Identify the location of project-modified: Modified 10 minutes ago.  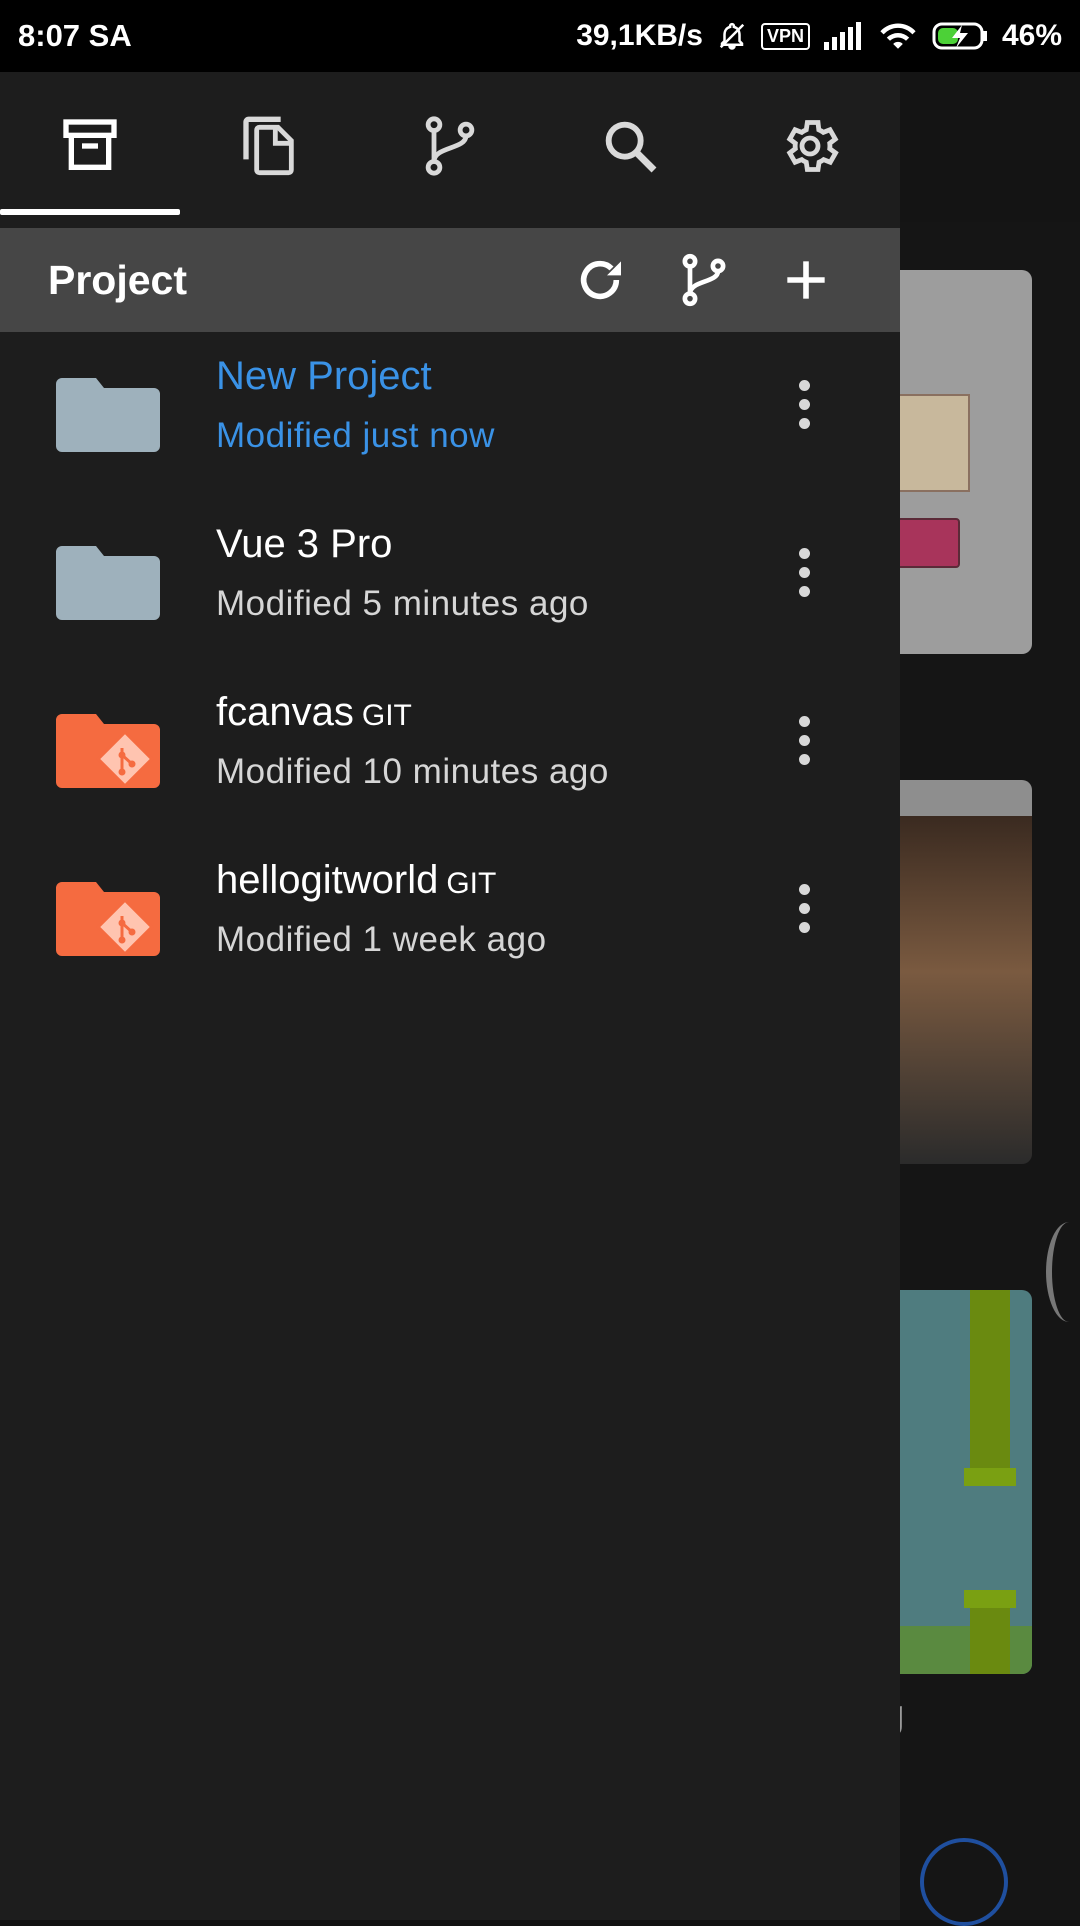
(412, 771).